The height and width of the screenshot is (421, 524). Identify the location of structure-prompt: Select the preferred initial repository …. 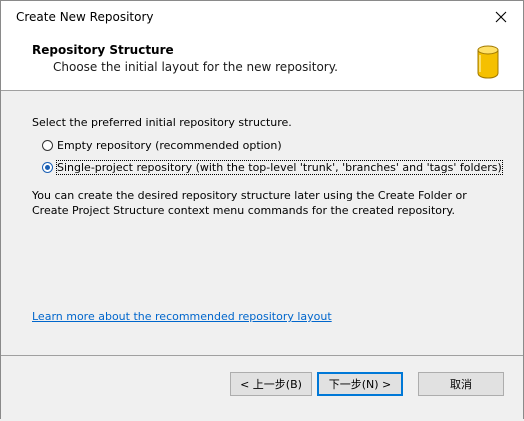
(162, 122).